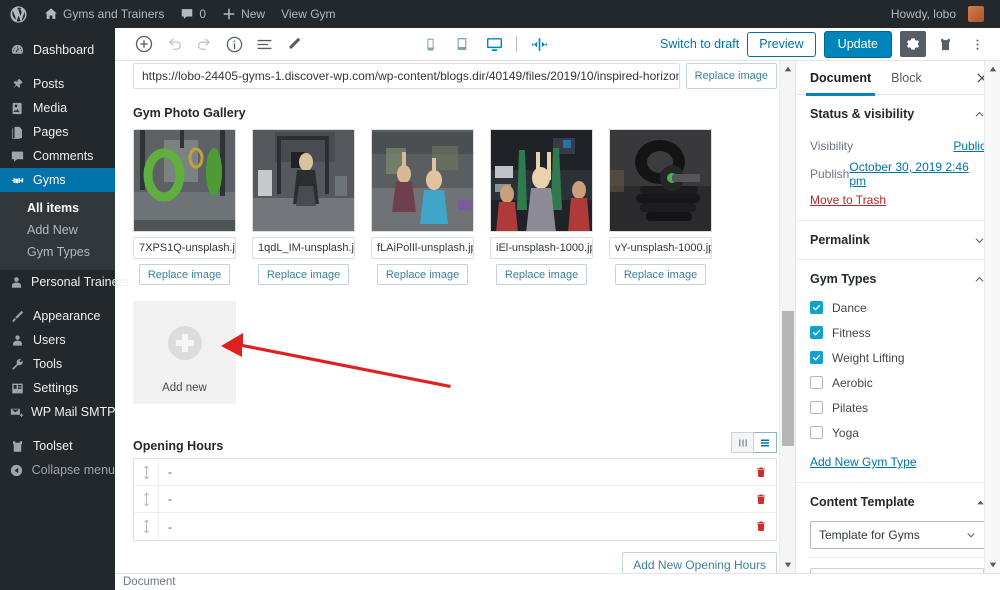  What do you see at coordinates (937, 14) in the screenshot?
I see `my-account-menu: Howdy, lobo` at bounding box center [937, 14].